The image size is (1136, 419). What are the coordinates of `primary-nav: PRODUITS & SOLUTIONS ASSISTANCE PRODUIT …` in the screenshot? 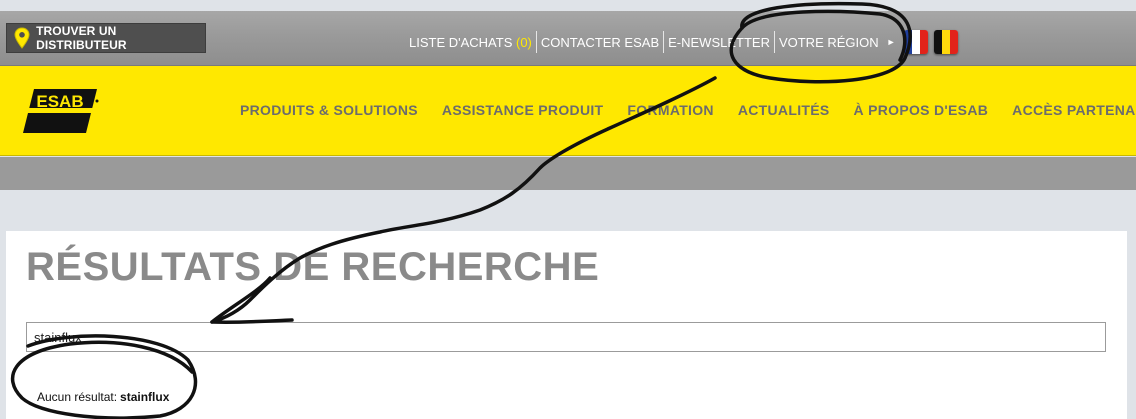 It's located at (688, 110).